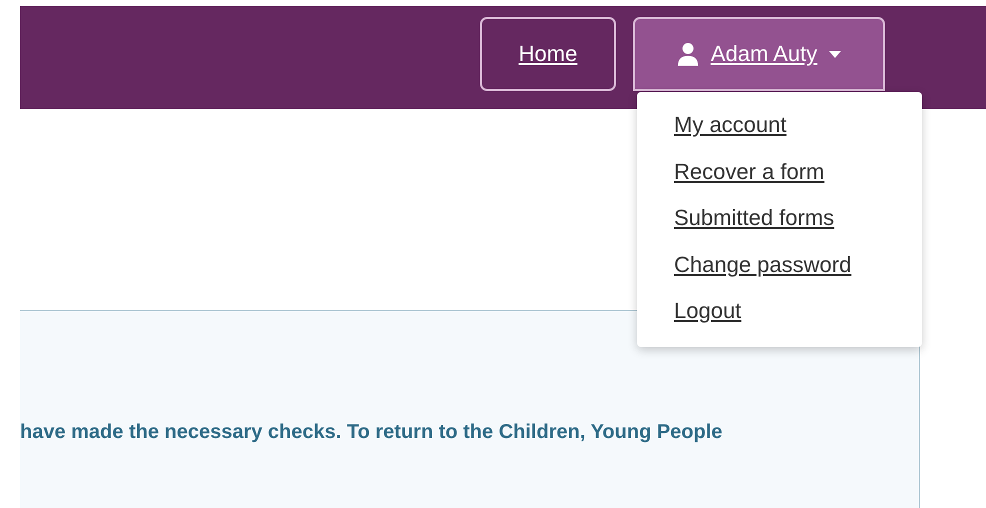  Describe the element at coordinates (548, 54) in the screenshot. I see `home-link: Home` at that location.